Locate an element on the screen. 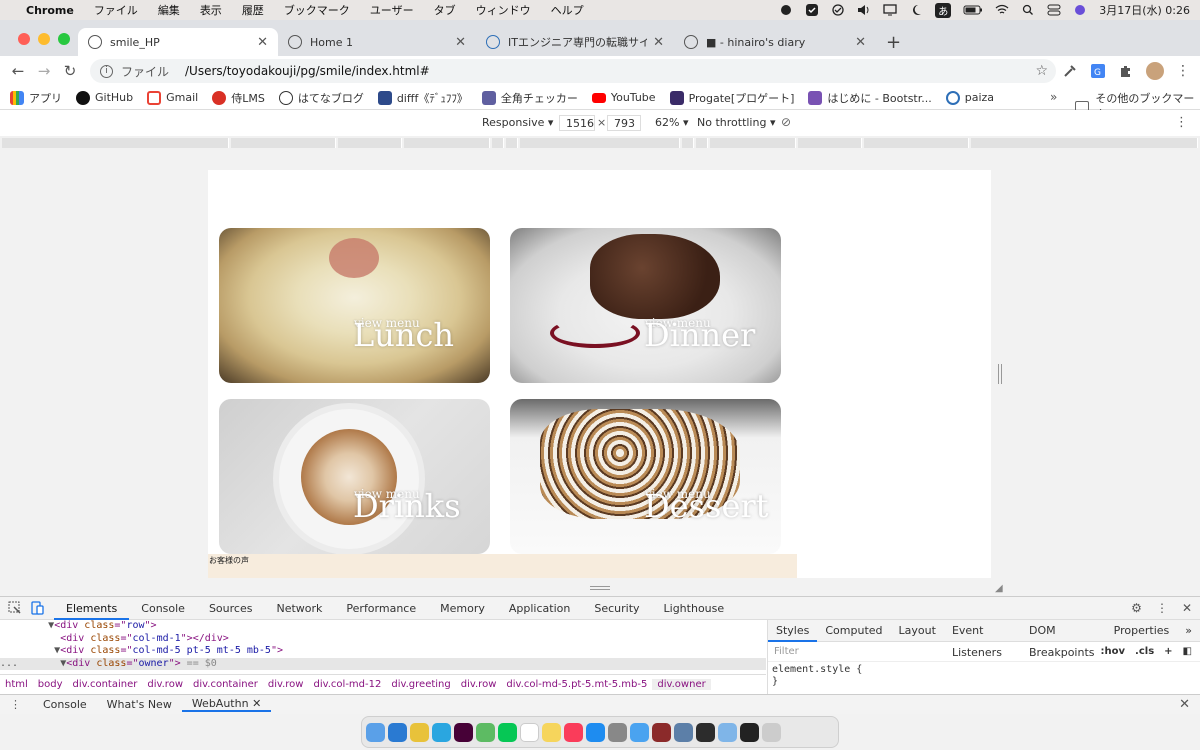 This screenshot has height=750, width=1200. dictionary-app-icon is located at coordinates (661, 732).